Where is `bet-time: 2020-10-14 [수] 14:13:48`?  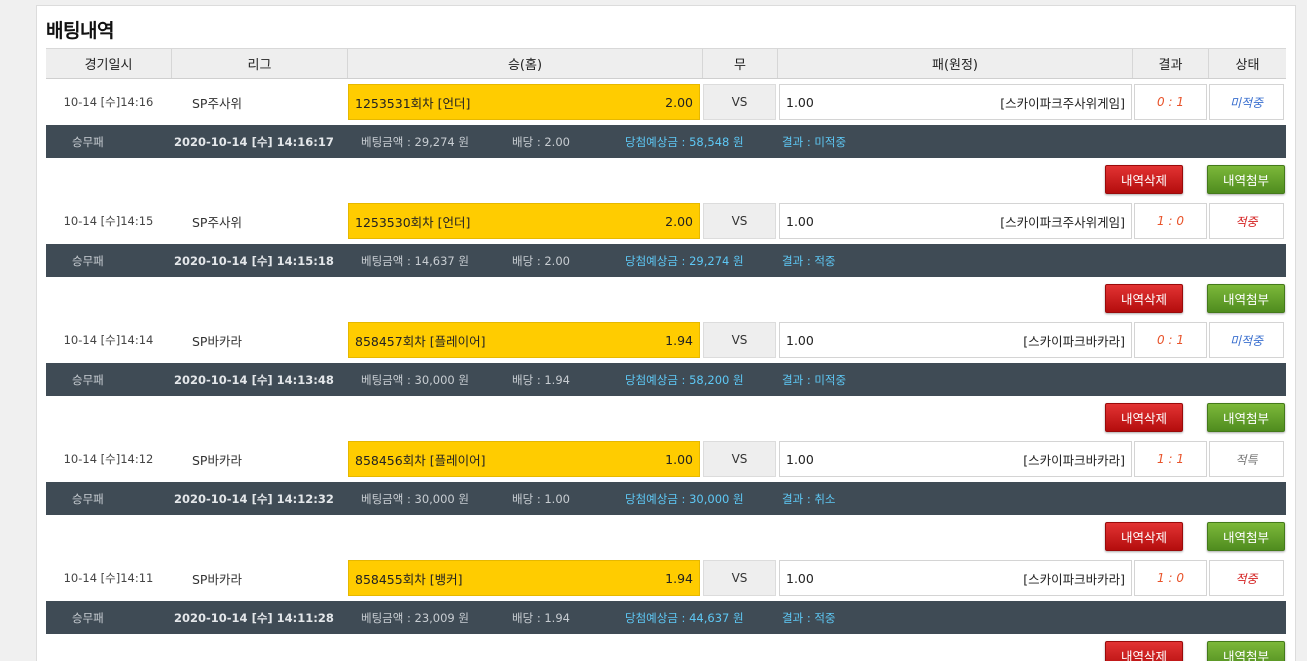
bet-time: 2020-10-14 [수] 14:13:48 is located at coordinates (254, 379).